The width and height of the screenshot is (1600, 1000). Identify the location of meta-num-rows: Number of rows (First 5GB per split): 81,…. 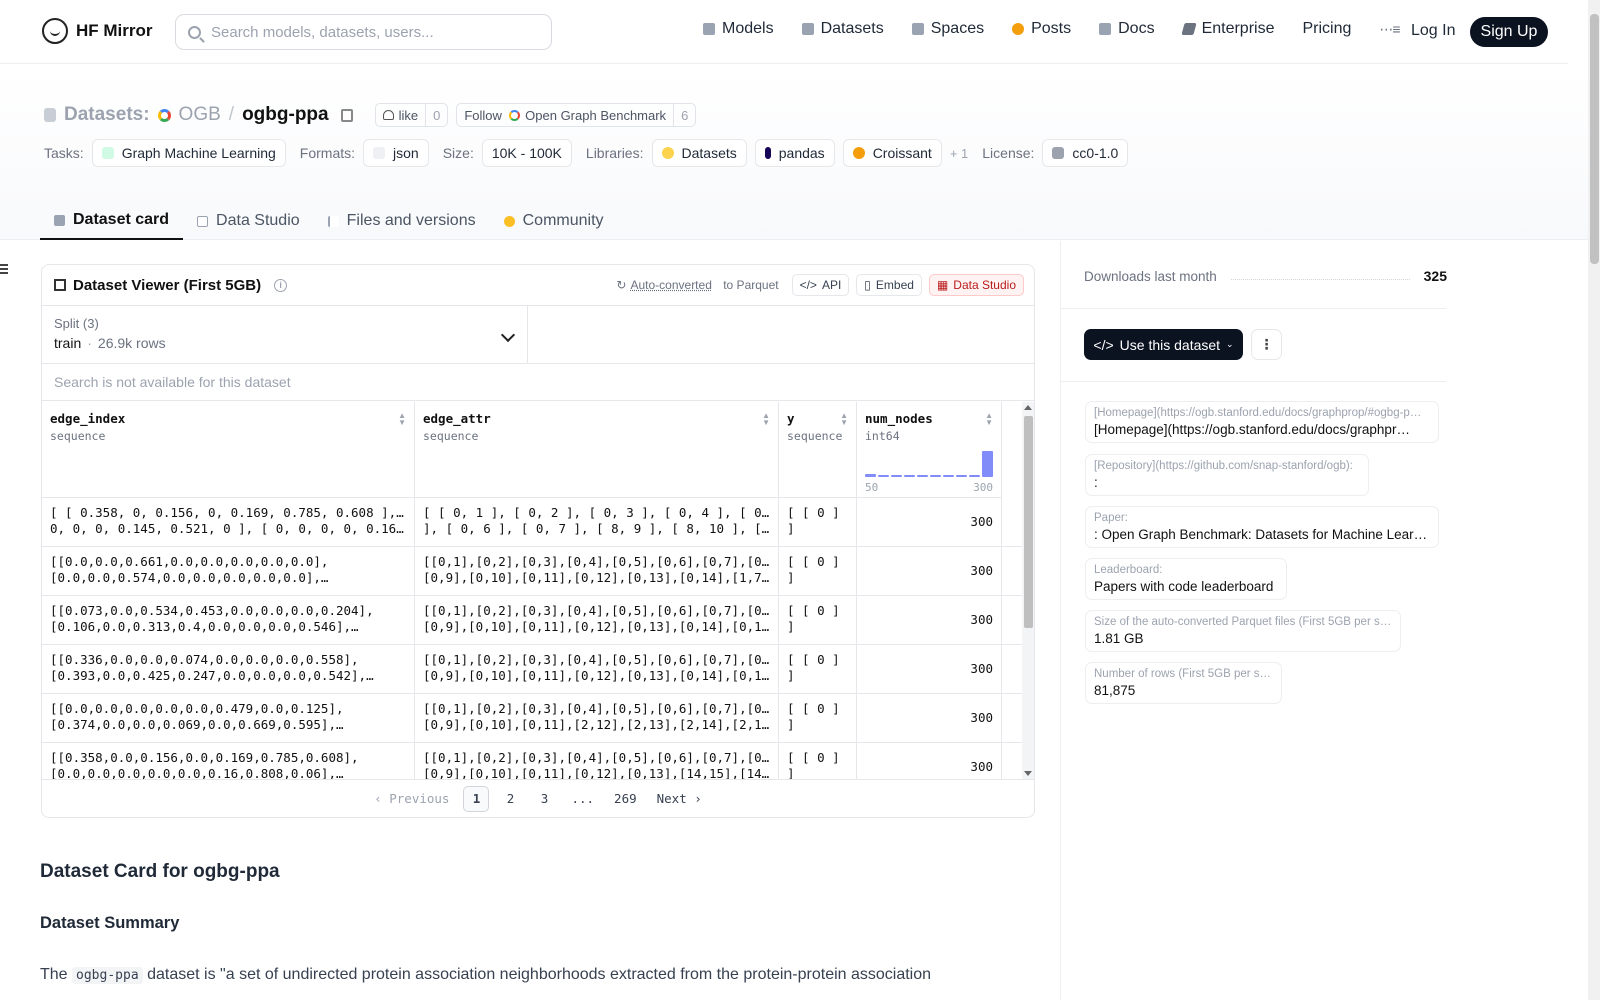
(1183, 683).